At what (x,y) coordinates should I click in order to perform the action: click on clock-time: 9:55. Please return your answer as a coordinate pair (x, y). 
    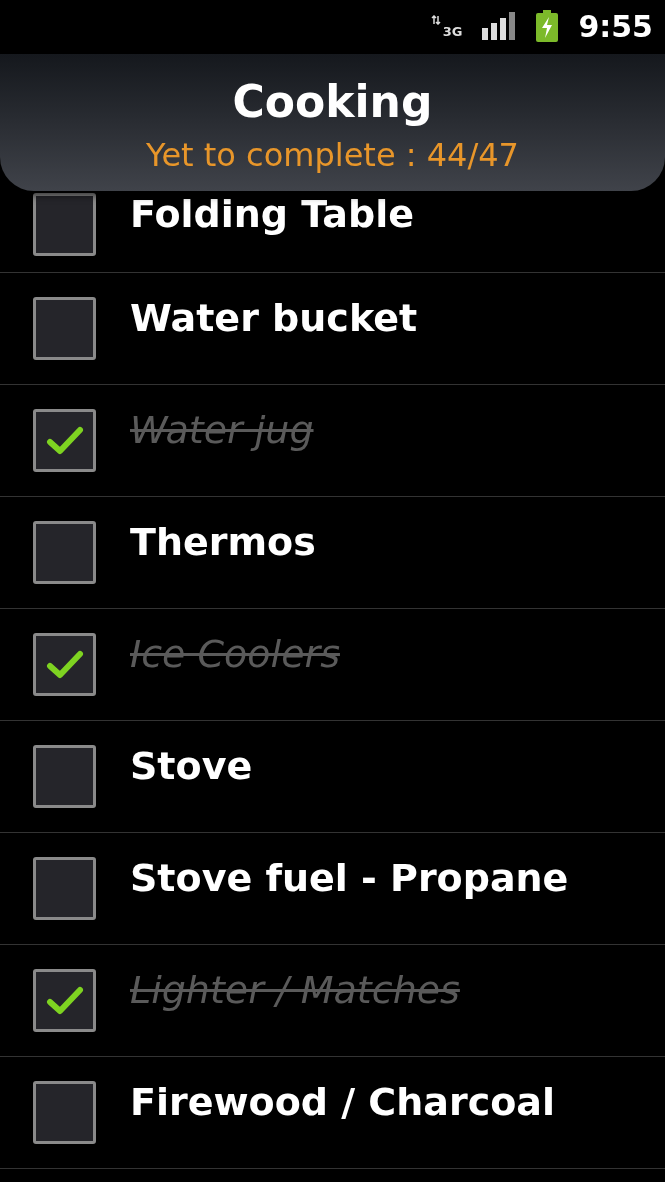
    Looking at the image, I should click on (615, 26).